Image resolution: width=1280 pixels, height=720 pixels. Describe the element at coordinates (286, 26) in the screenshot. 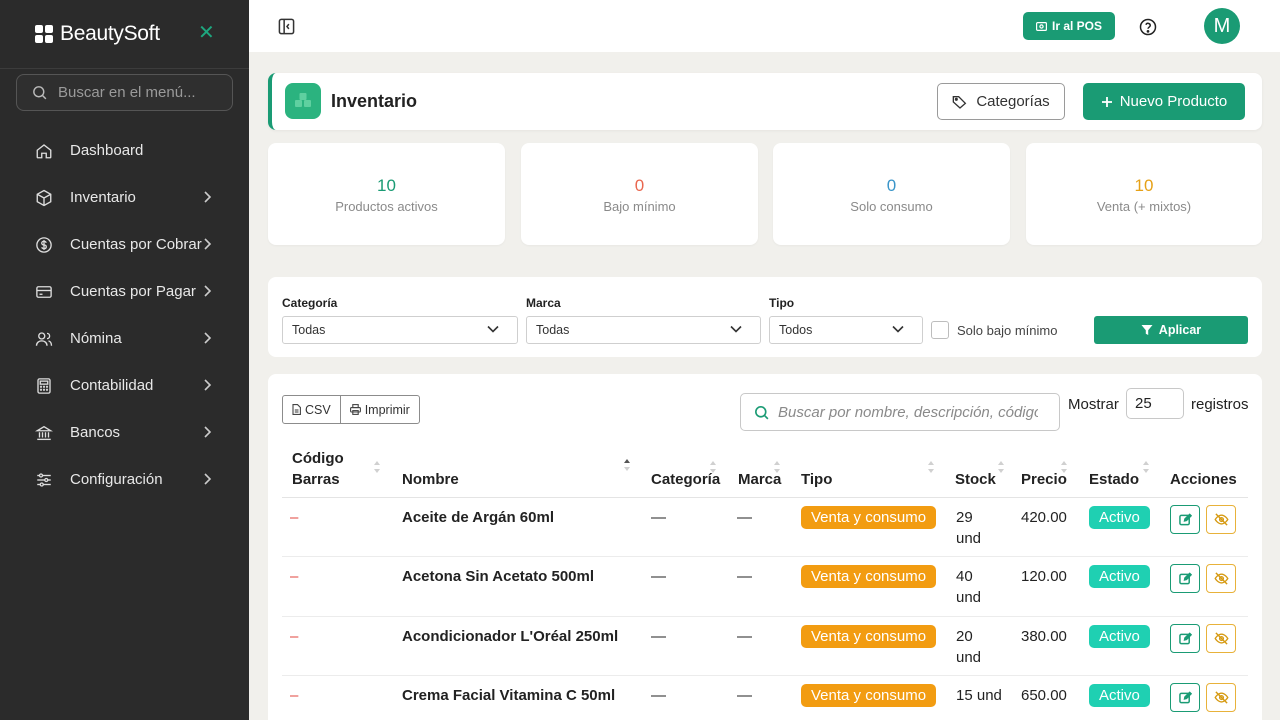

I see `sidebar-toggle-icon` at that location.